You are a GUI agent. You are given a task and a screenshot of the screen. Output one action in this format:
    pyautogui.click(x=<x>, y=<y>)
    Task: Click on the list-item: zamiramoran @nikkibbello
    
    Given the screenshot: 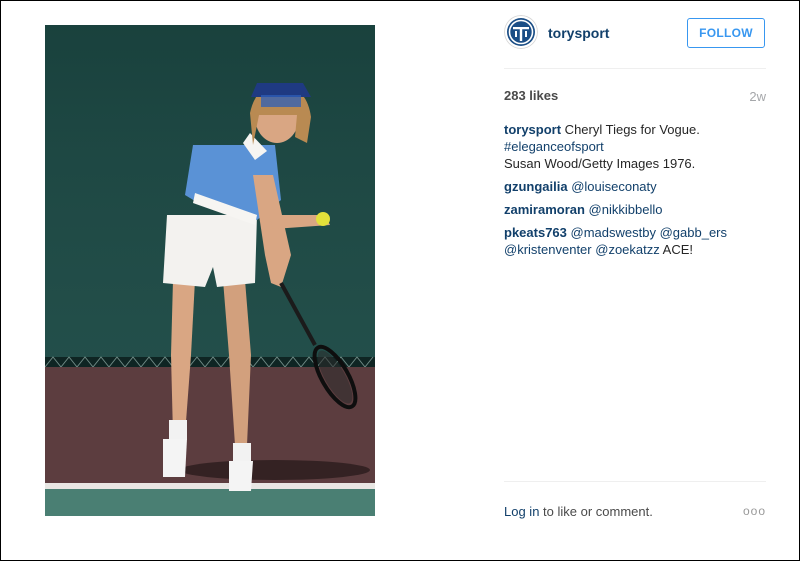 What is the action you would take?
    pyautogui.click(x=635, y=209)
    